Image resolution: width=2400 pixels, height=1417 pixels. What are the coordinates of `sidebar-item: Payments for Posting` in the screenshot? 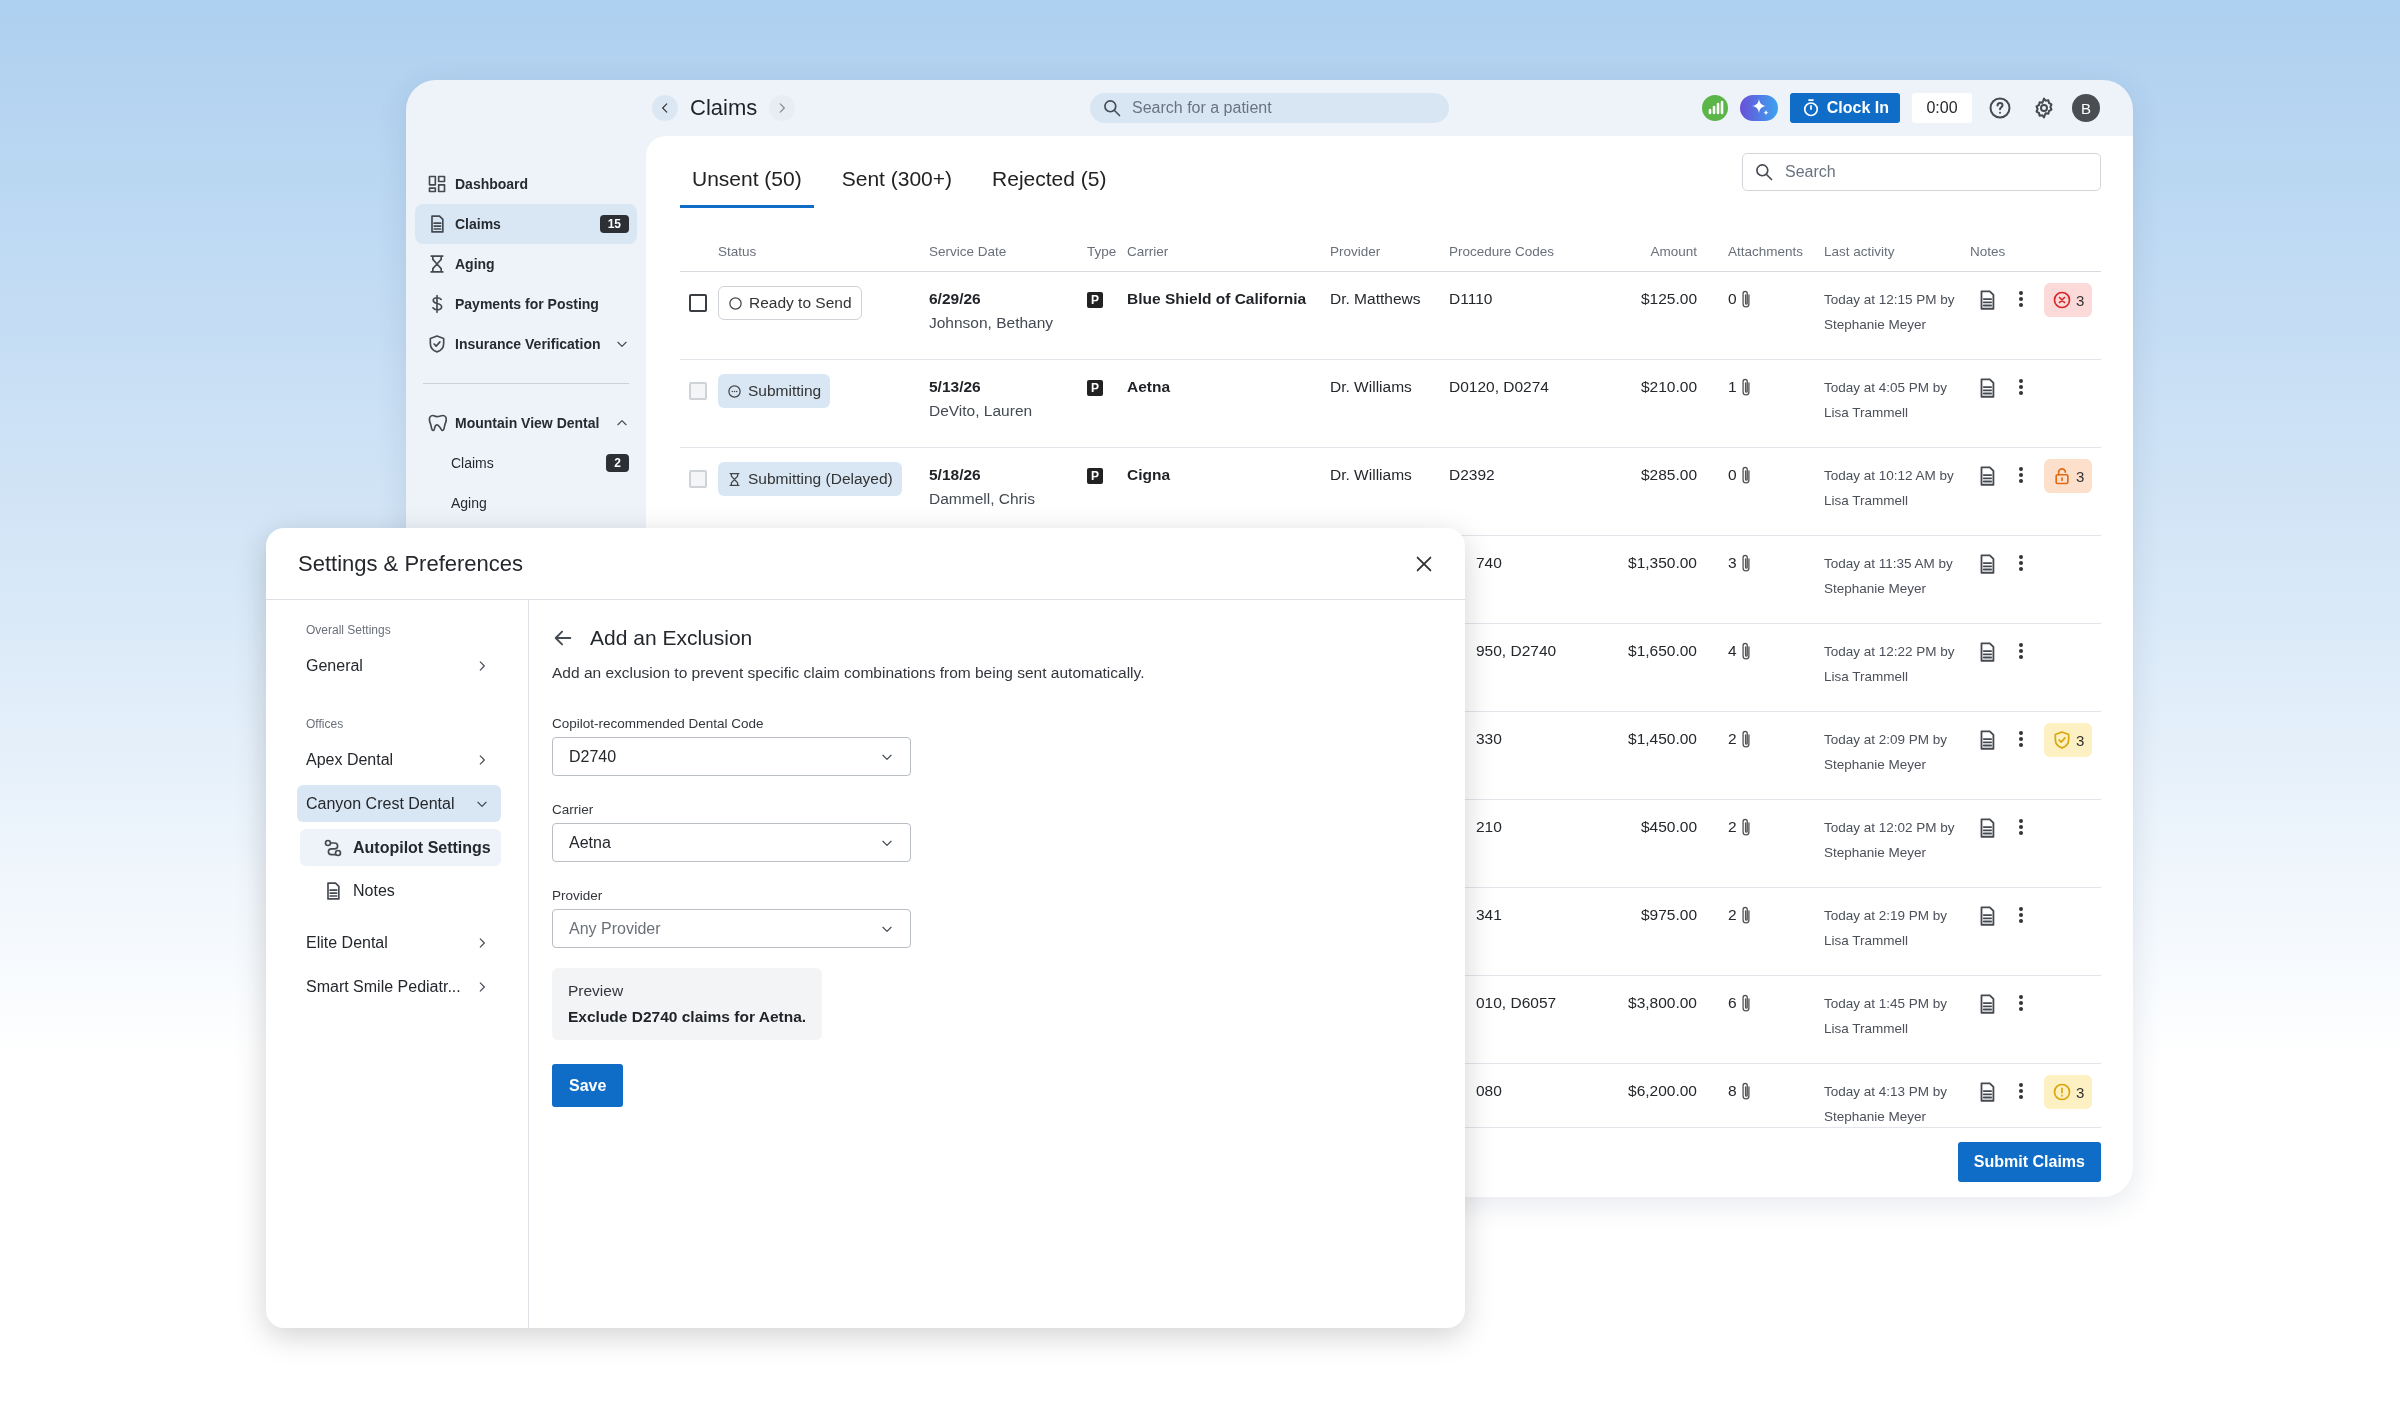 It's located at (526, 304).